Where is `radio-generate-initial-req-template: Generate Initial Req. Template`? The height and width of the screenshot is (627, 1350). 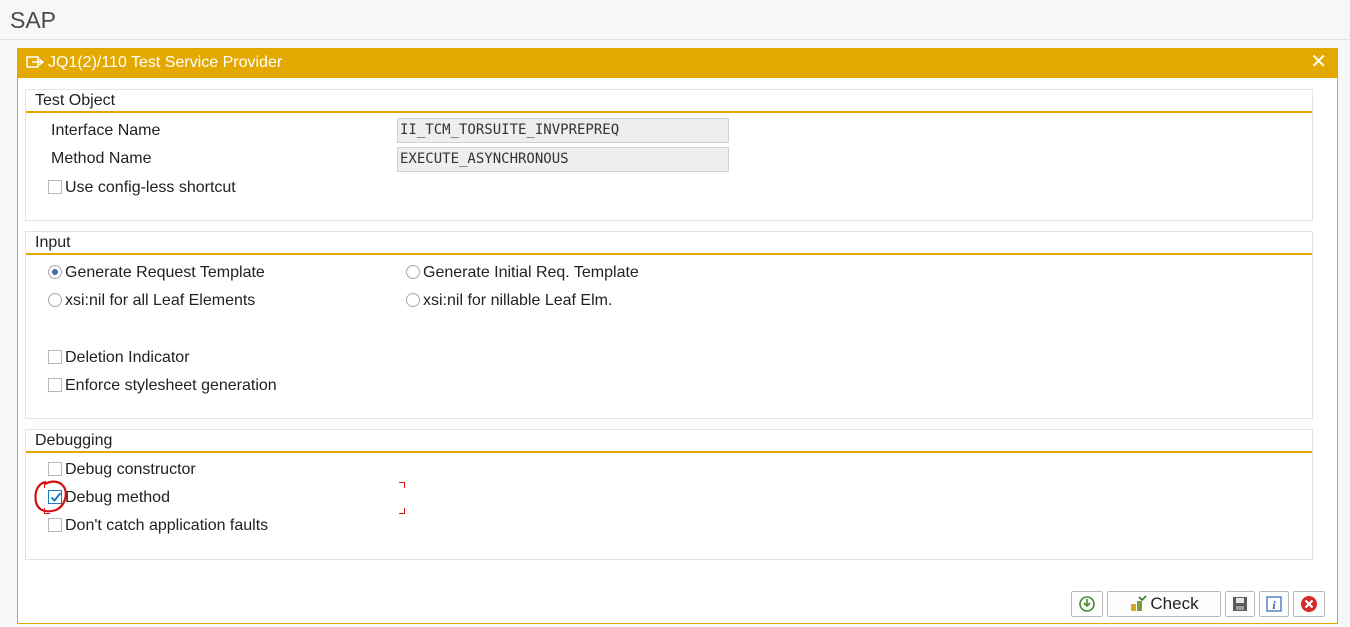 radio-generate-initial-req-template: Generate Initial Req. Template is located at coordinates (522, 273).